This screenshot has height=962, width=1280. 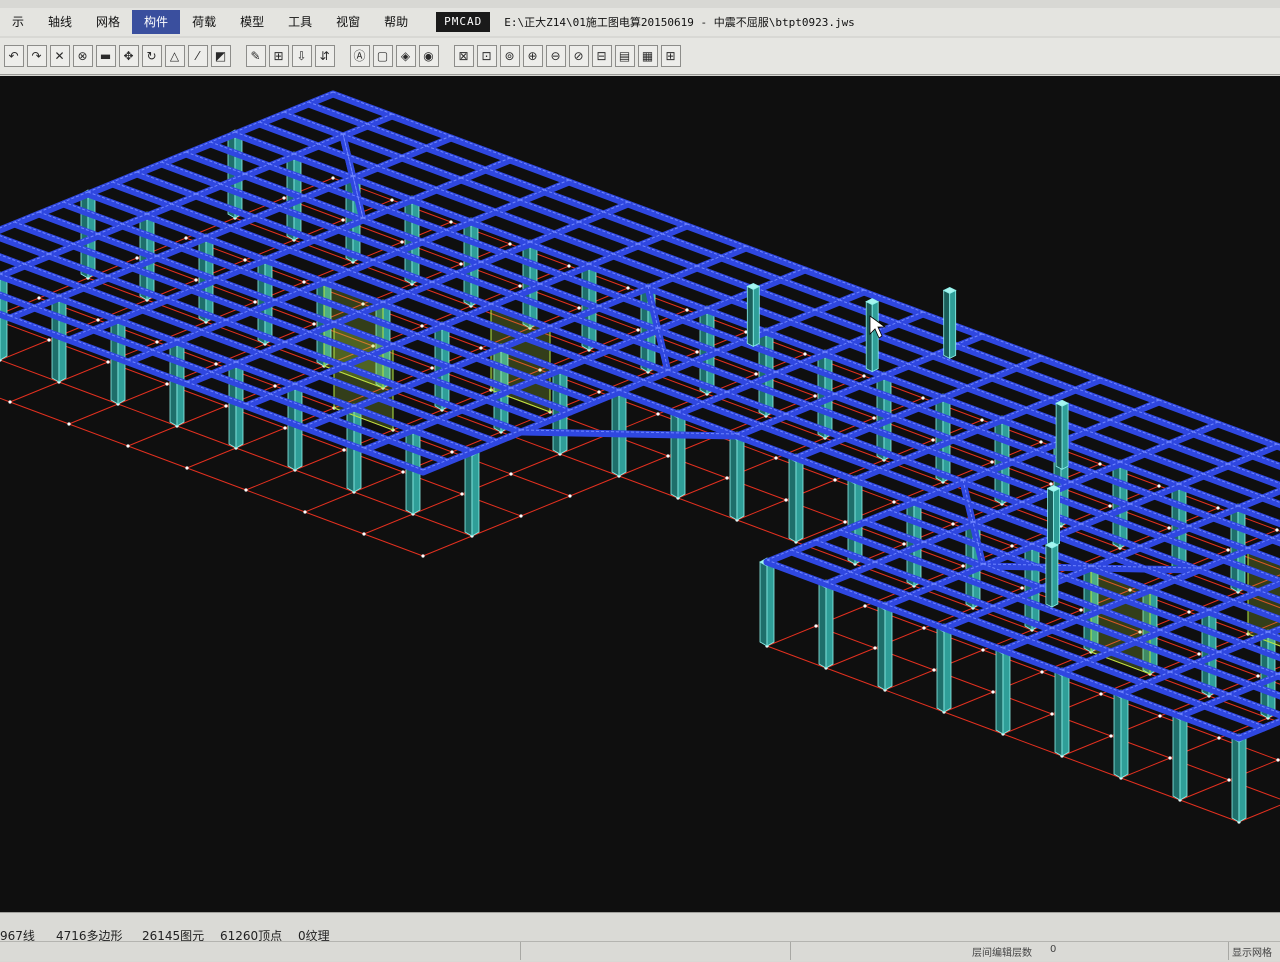 What do you see at coordinates (396, 22) in the screenshot?
I see `menu-item: 帮助` at bounding box center [396, 22].